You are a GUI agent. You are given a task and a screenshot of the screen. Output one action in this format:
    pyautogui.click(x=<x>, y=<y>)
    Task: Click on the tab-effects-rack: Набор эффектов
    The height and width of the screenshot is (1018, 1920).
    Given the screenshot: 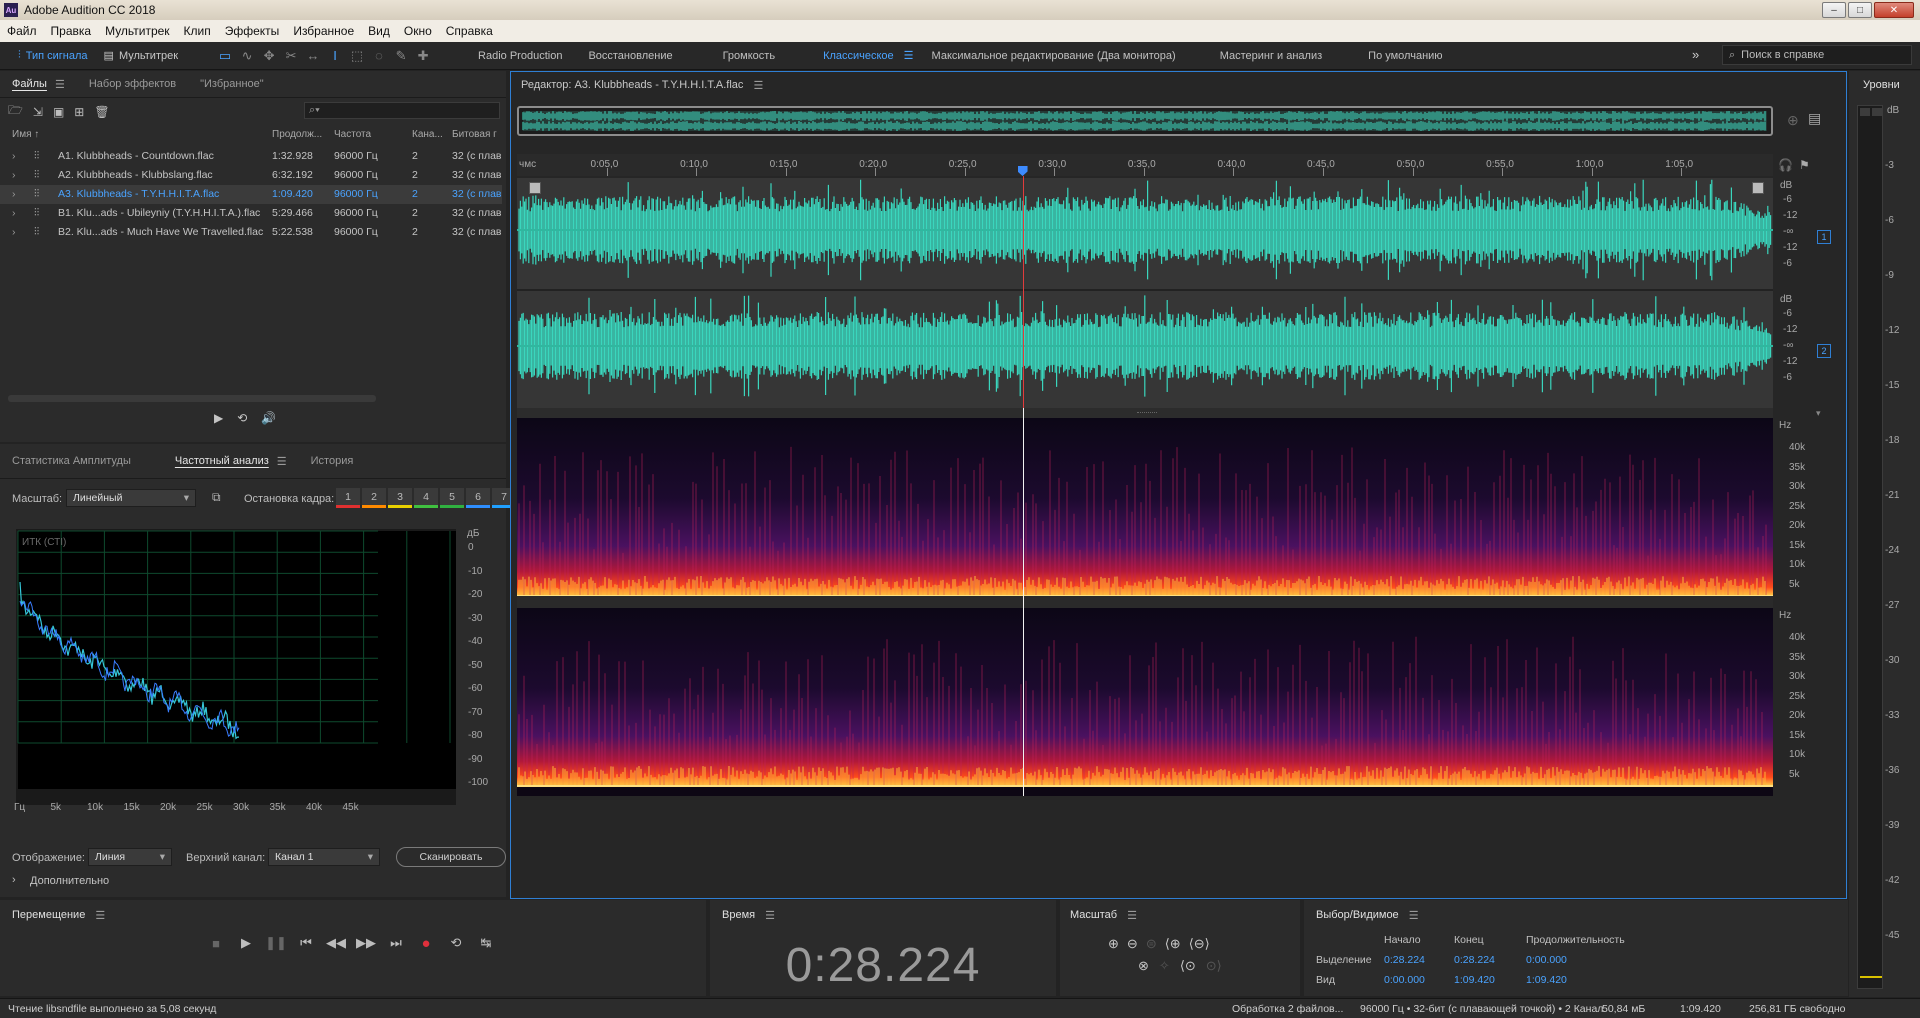 What is the action you would take?
    pyautogui.click(x=132, y=84)
    